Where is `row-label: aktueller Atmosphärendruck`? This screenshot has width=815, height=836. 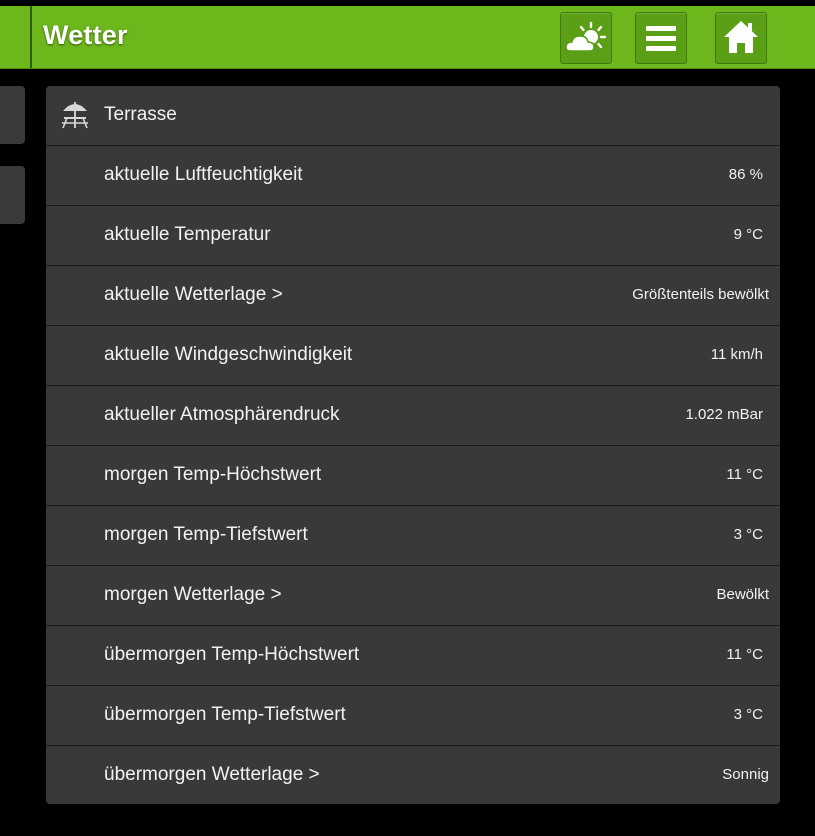
row-label: aktueller Atmosphärendruck is located at coordinates (222, 414).